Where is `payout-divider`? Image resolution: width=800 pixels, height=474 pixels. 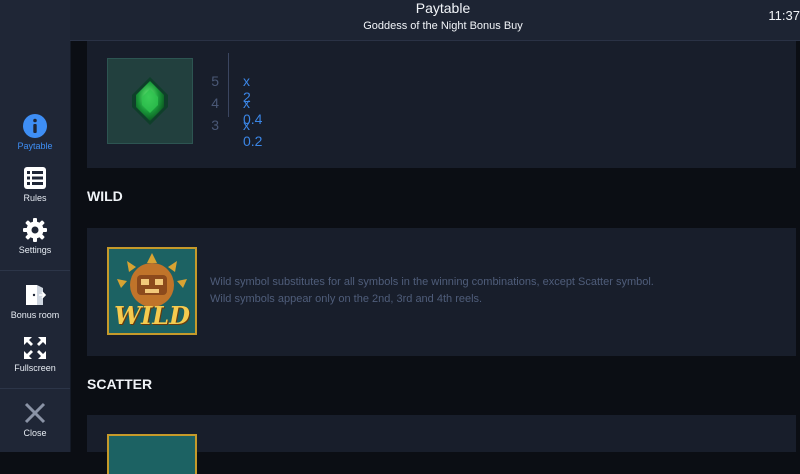
payout-divider is located at coordinates (228, 85).